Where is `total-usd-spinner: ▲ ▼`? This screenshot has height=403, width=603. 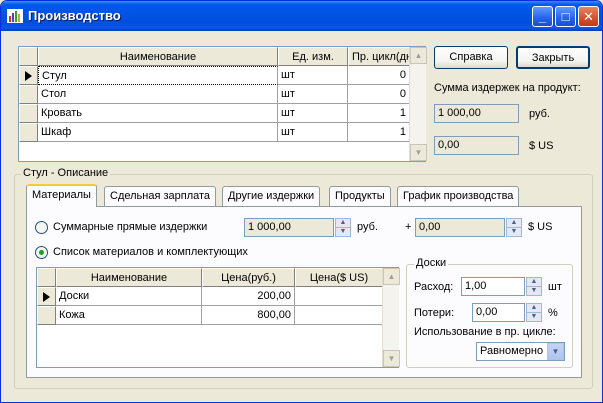 total-usd-spinner: ▲ ▼ is located at coordinates (514, 227).